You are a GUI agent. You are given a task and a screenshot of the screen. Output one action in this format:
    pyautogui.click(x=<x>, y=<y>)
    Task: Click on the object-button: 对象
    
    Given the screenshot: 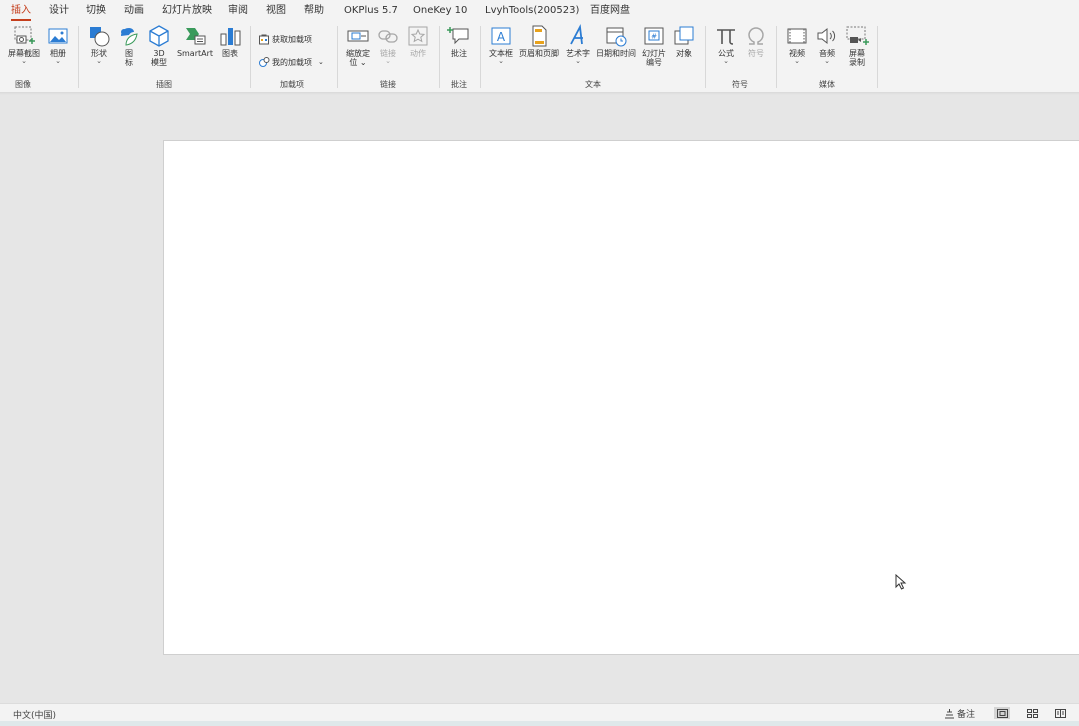 What is the action you would take?
    pyautogui.click(x=684, y=41)
    